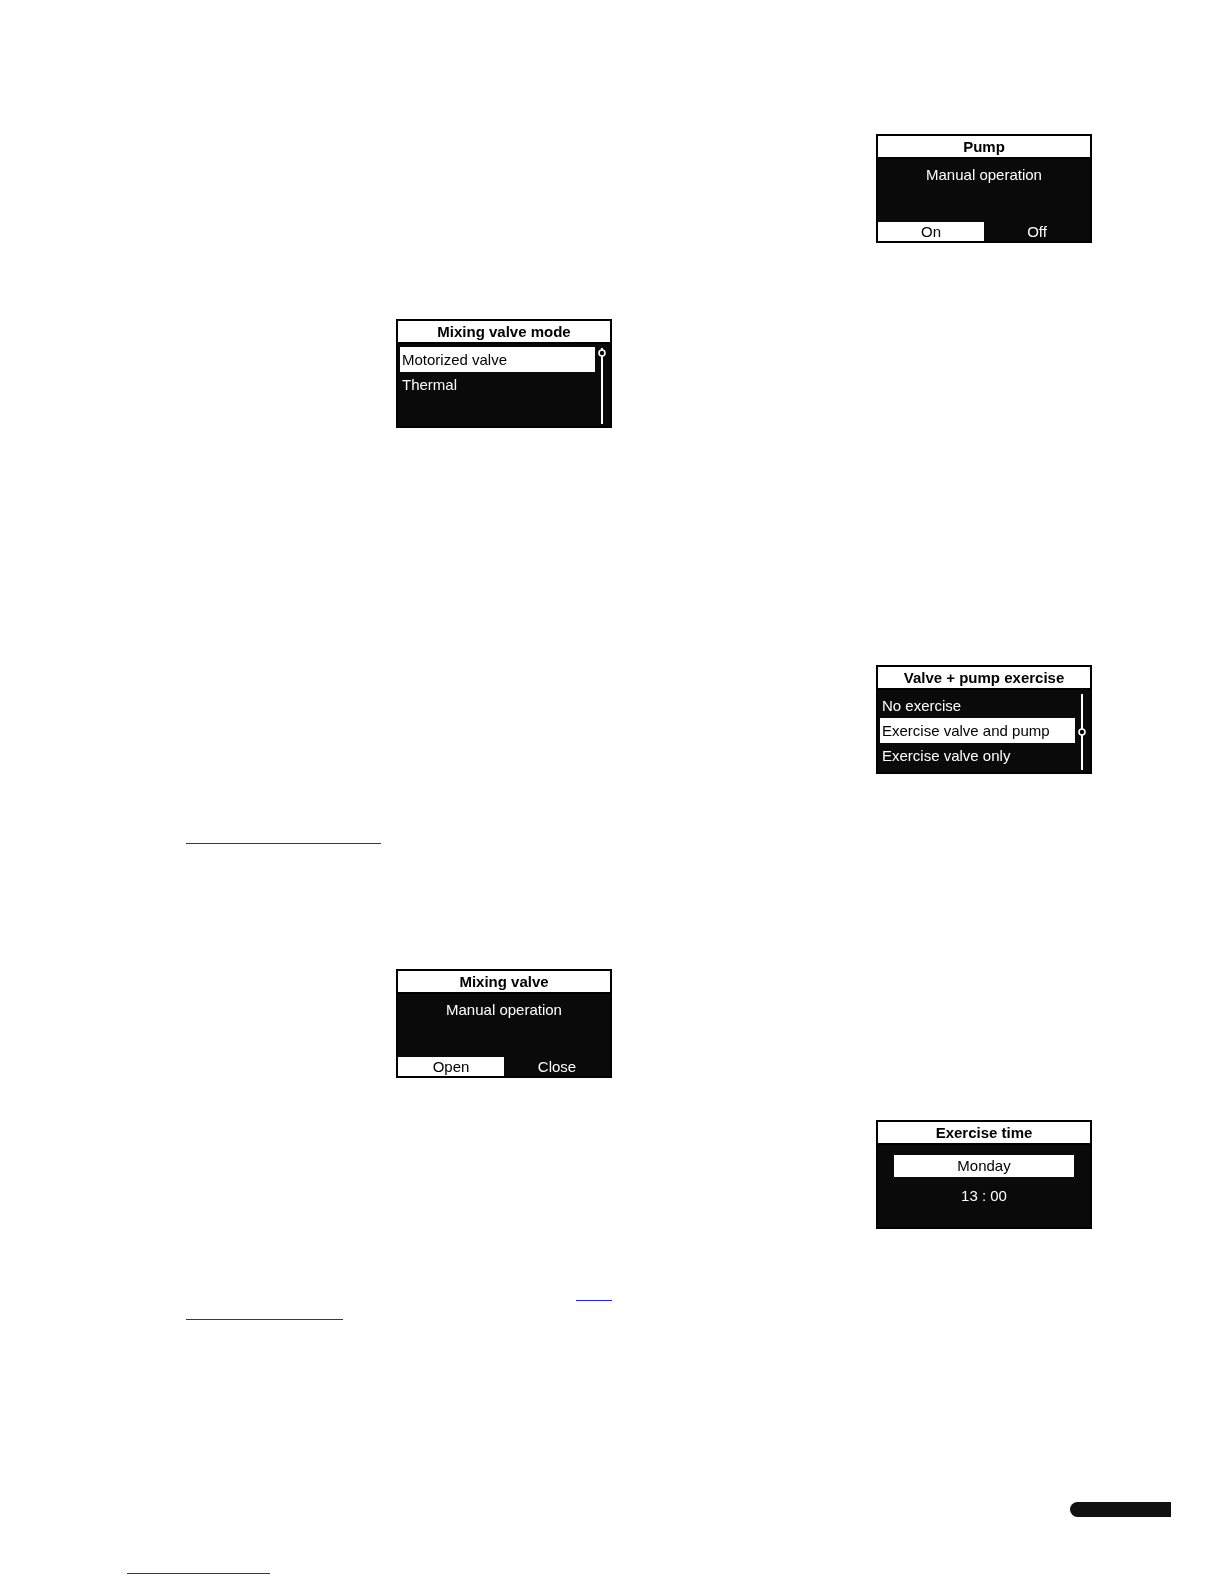 The width and height of the screenshot is (1224, 1584). I want to click on screen-title: Valve + pump exercise, so click(984, 678).